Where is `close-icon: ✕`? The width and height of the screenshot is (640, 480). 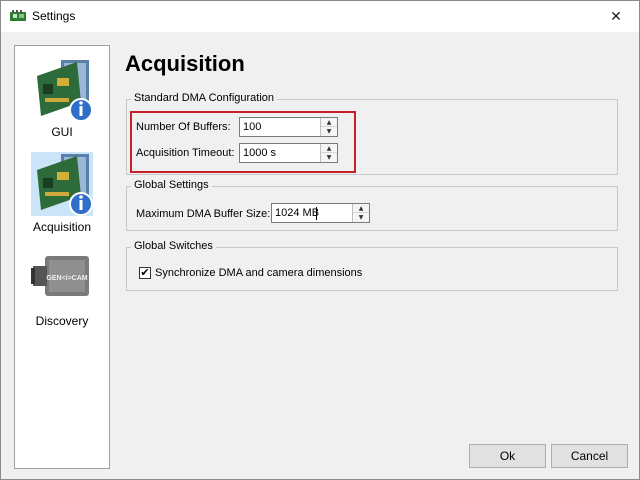 close-icon: ✕ is located at coordinates (616, 16).